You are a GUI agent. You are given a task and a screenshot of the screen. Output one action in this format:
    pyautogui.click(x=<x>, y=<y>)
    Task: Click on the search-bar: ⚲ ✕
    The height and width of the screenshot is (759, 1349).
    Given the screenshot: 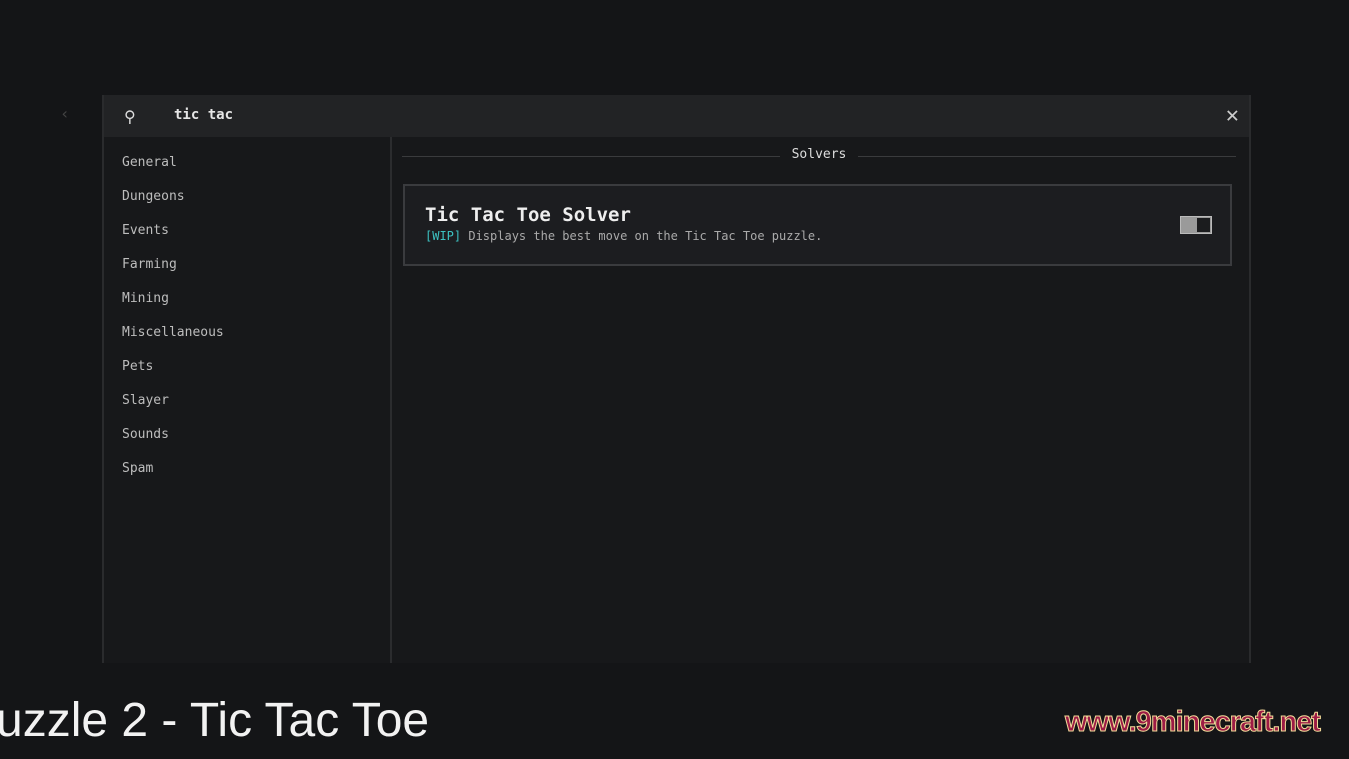 What is the action you would take?
    pyautogui.click(x=676, y=116)
    